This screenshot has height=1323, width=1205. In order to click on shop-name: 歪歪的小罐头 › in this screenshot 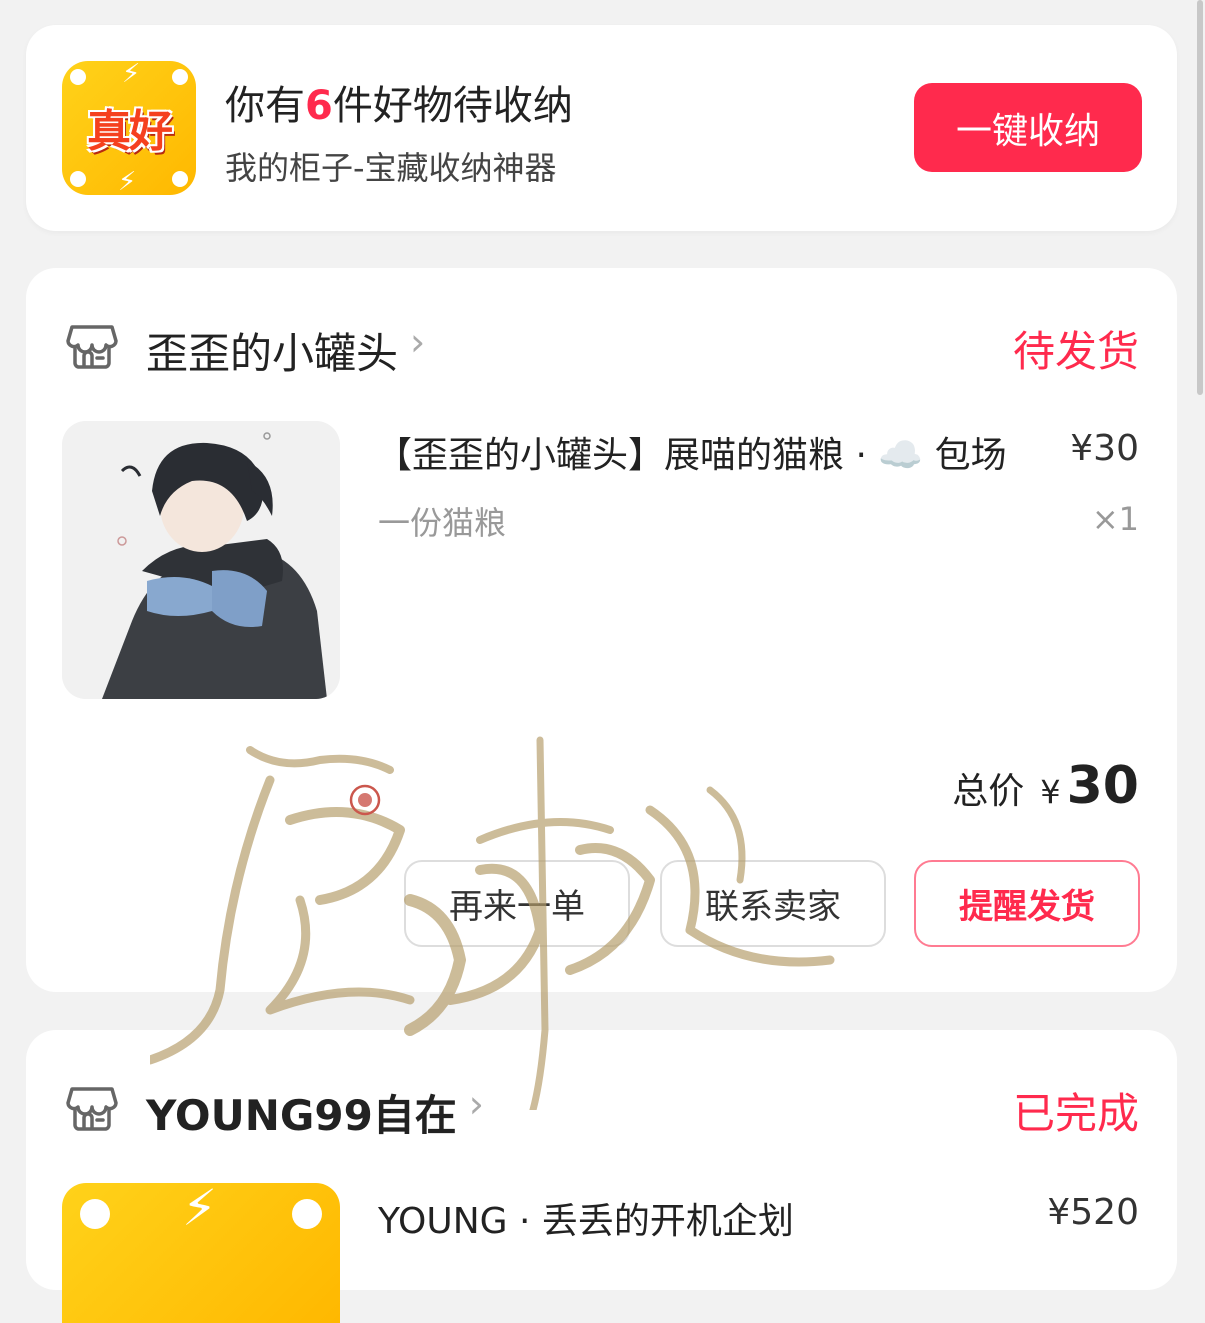, I will do `click(285, 350)`.